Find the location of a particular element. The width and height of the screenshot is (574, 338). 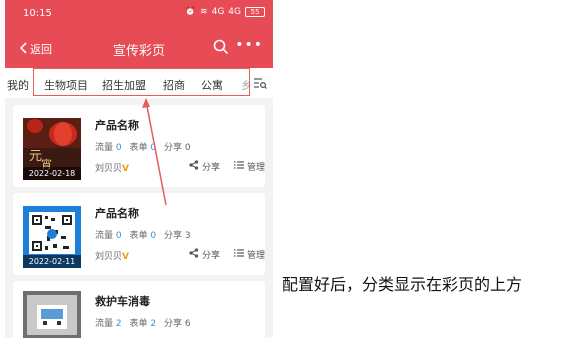

annotation-caption: 配置好后，分类显示在彩页的上方 is located at coordinates (402, 284).